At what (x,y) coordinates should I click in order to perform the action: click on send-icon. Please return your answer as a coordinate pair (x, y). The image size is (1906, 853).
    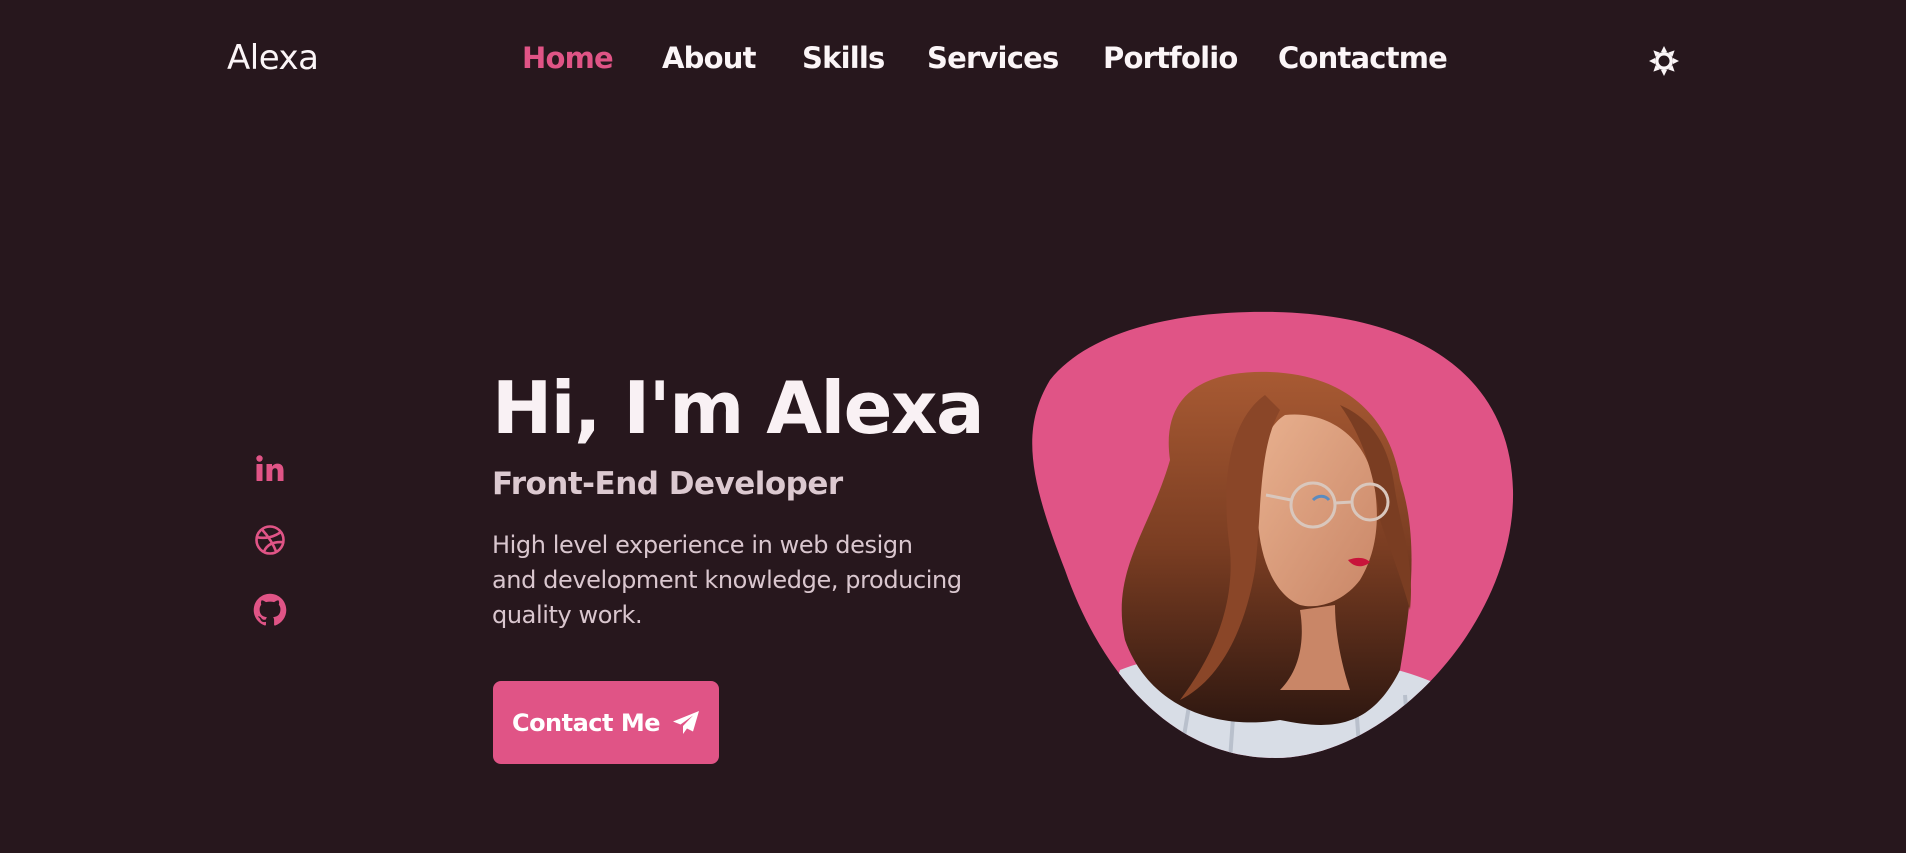
    Looking at the image, I should click on (686, 722).